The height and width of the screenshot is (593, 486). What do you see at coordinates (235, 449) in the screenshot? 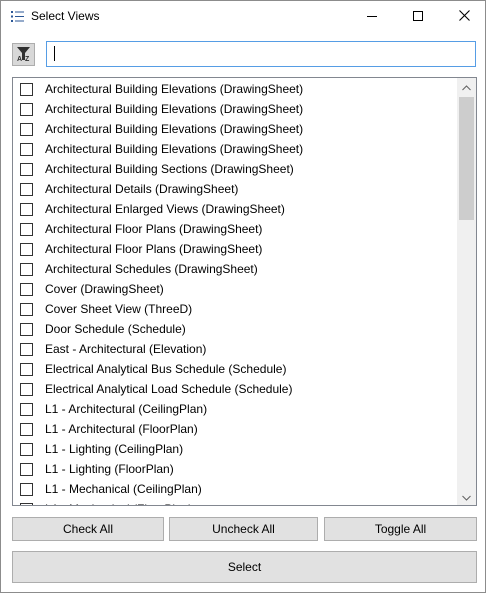
I see `list-item: L1 - Lighting (CeilingPlan)` at bounding box center [235, 449].